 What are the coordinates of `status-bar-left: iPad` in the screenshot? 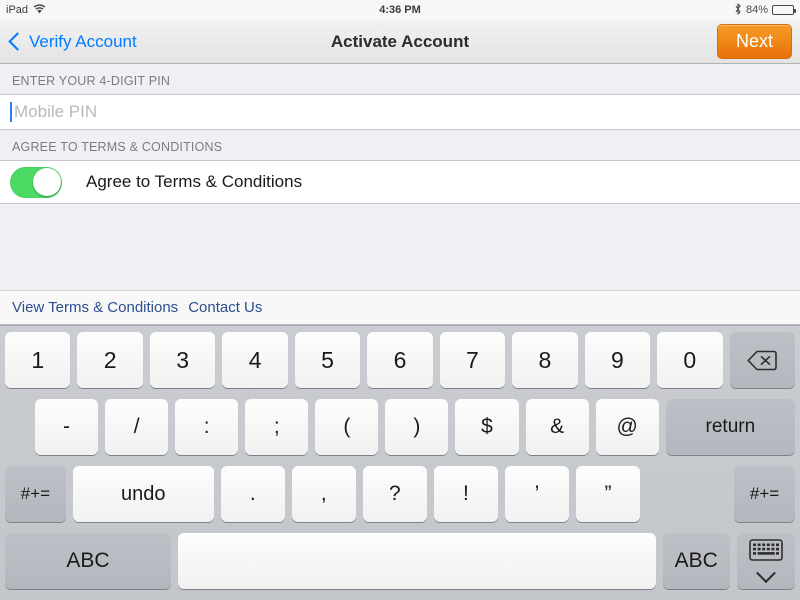 It's located at (26, 10).